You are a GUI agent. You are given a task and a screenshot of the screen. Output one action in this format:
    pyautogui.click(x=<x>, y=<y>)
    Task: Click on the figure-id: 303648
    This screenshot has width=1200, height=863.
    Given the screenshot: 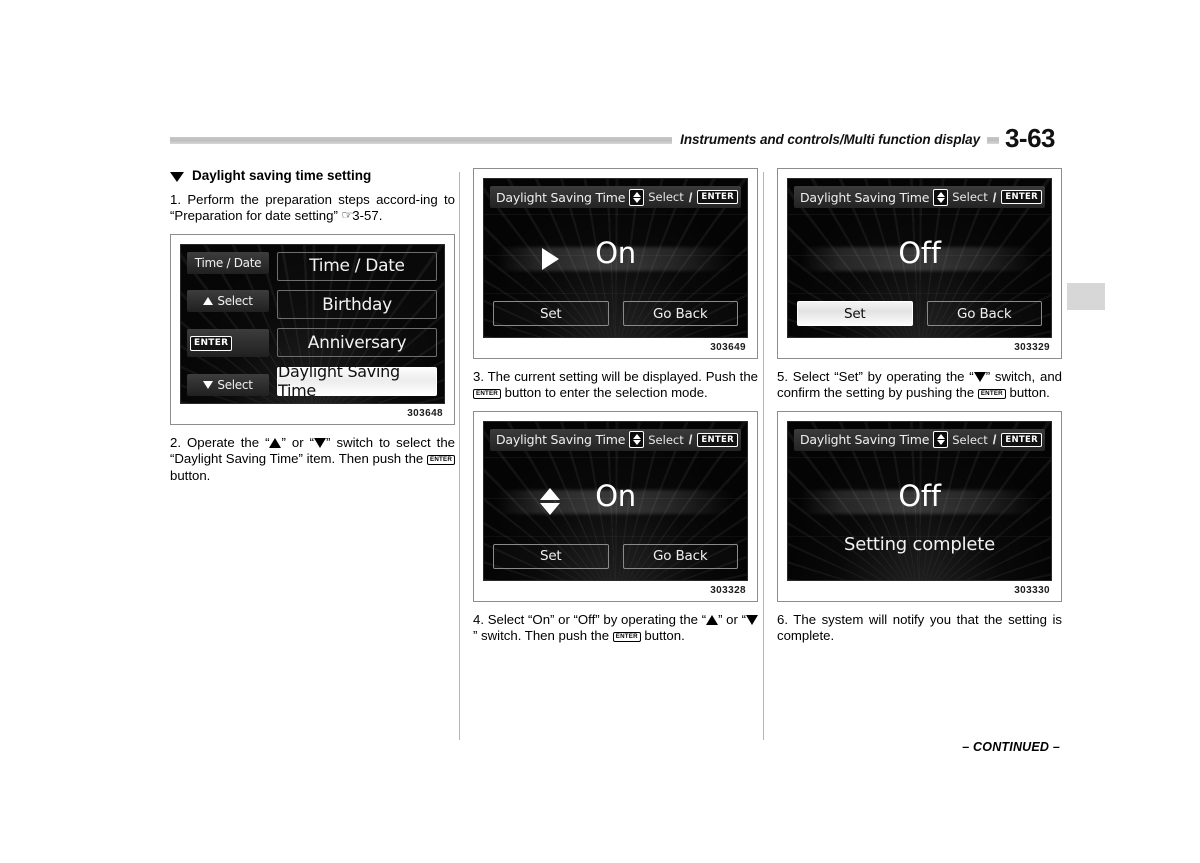 What is the action you would take?
    pyautogui.click(x=425, y=413)
    